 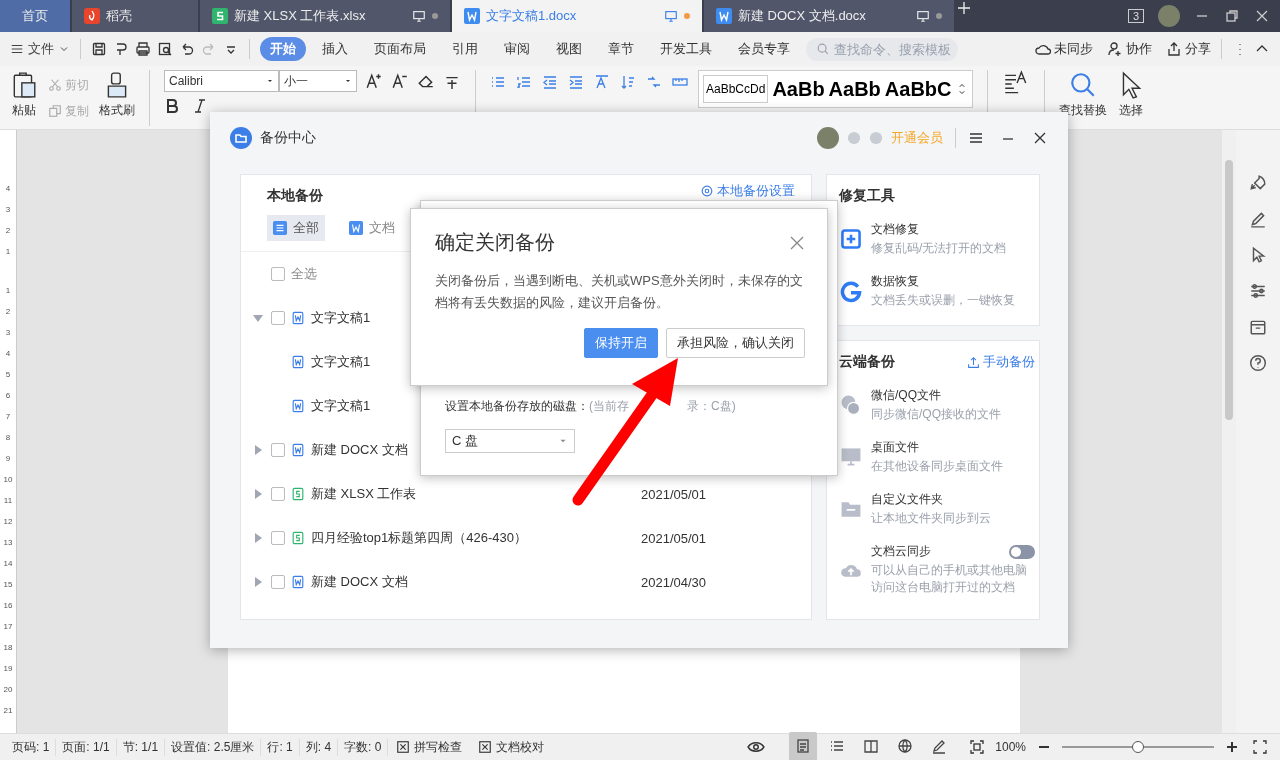 What do you see at coordinates (55, 85) in the screenshot?
I see `scissors-icon` at bounding box center [55, 85].